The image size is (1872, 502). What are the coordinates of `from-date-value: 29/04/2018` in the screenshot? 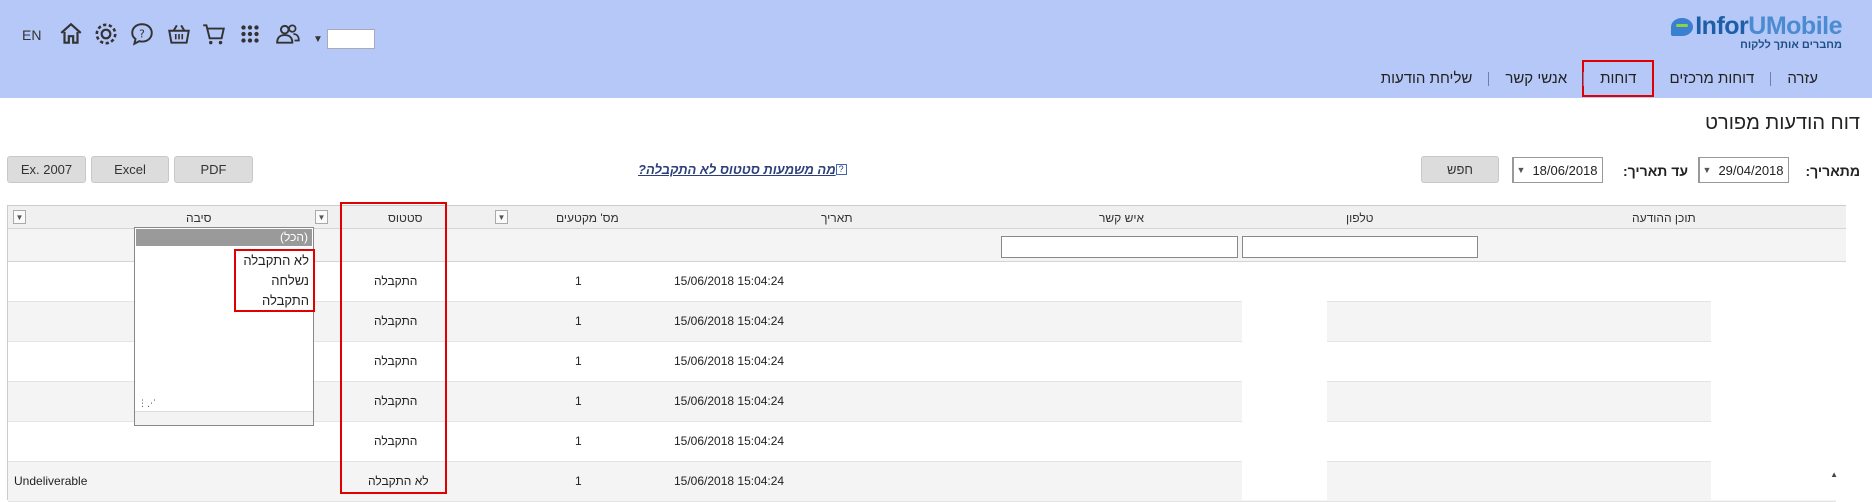 It's located at (1751, 170).